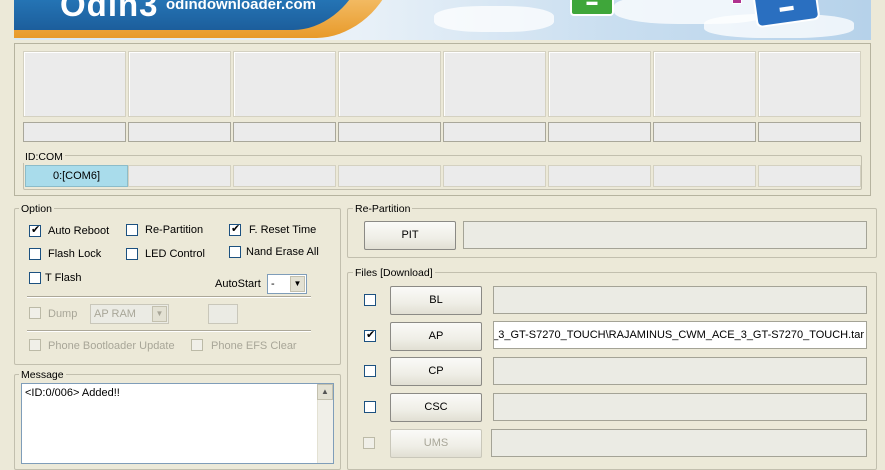  Describe the element at coordinates (325, 423) in the screenshot. I see `message-scrollbar: ▲` at that location.